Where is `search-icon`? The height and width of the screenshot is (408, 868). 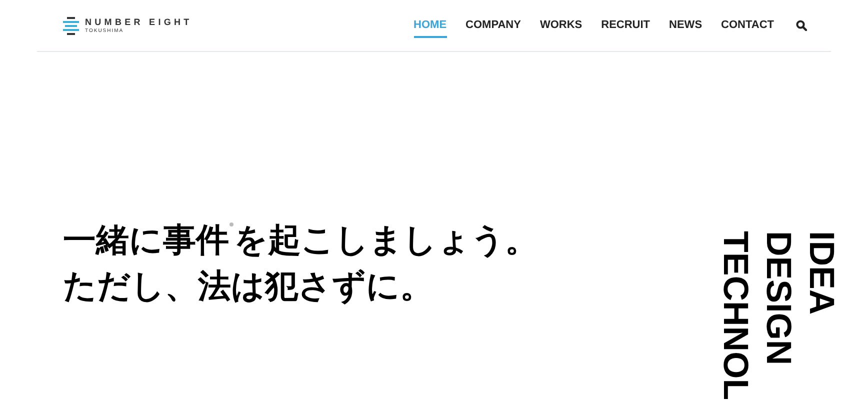
search-icon is located at coordinates (801, 25).